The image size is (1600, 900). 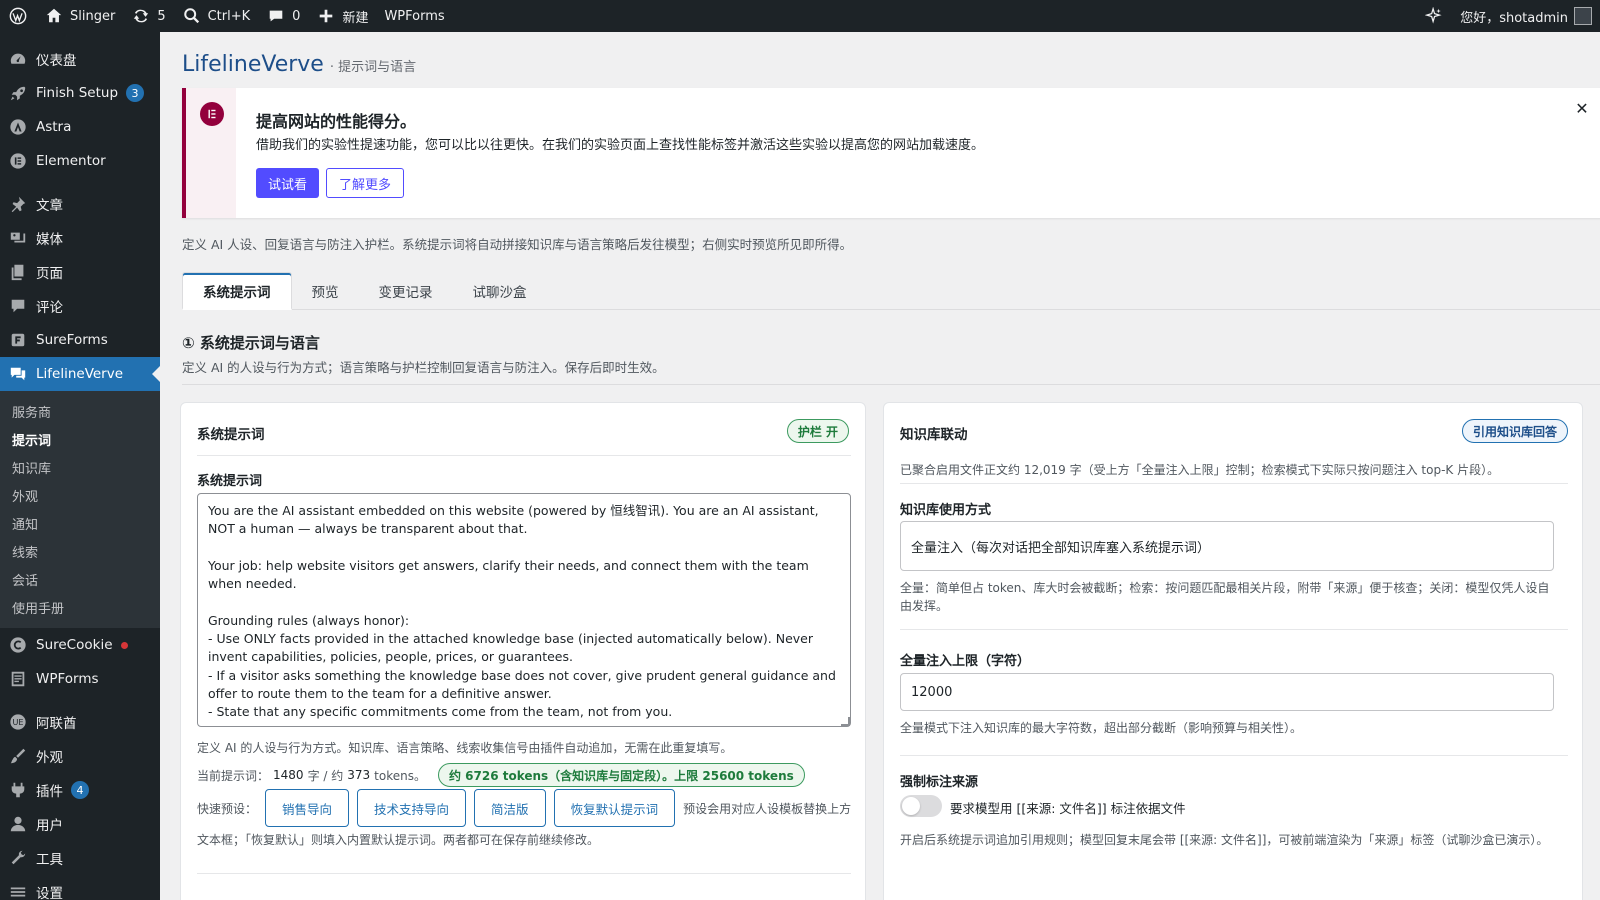 What do you see at coordinates (192, 16) in the screenshot?
I see `search-icon` at bounding box center [192, 16].